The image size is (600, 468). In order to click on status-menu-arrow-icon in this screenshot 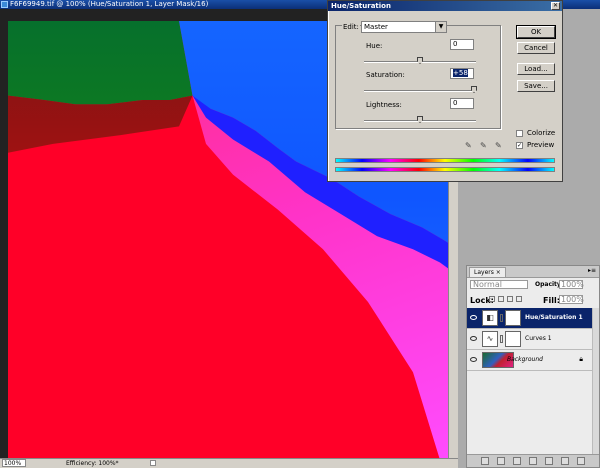, I will do `click(153, 463)`.